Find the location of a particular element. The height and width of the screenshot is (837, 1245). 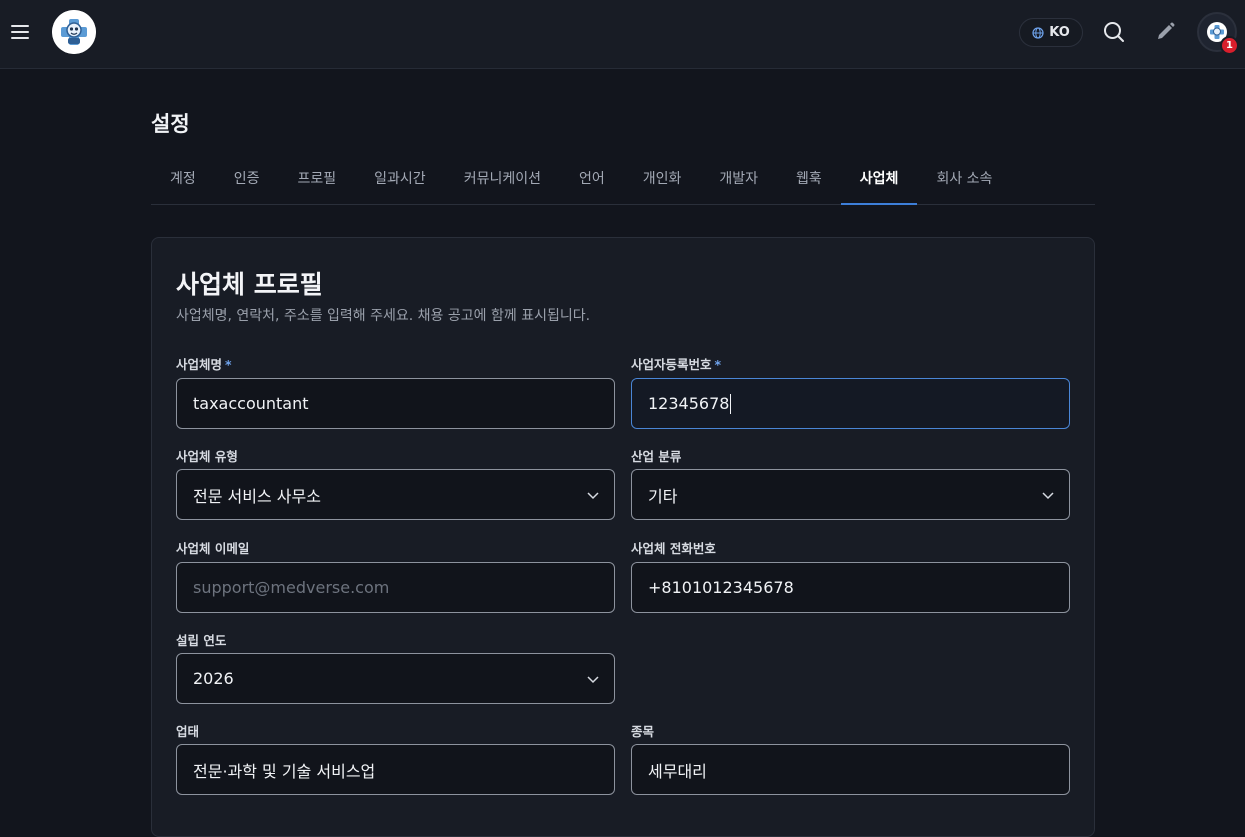

business-name-input: taxaccountant is located at coordinates (395, 403).